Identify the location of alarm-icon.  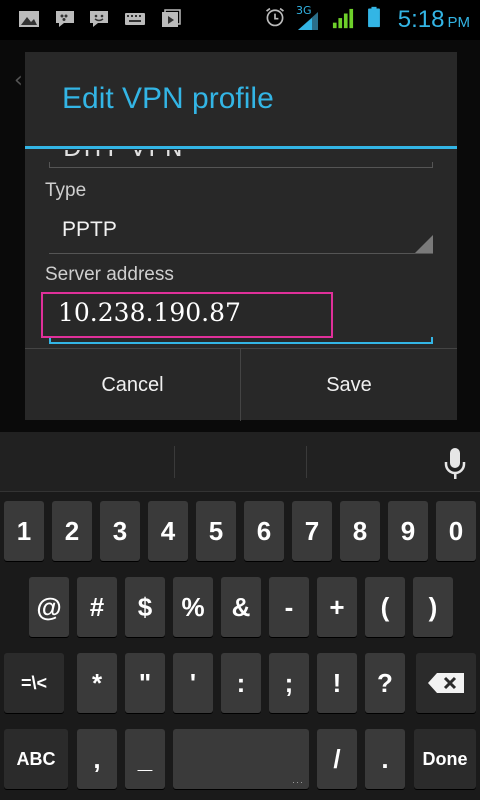
(275, 17).